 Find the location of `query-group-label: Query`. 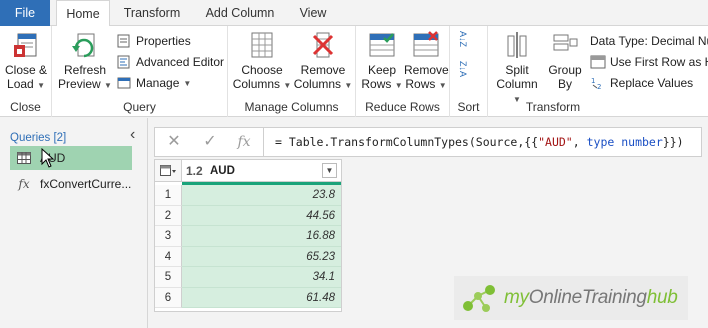

query-group-label: Query is located at coordinates (139, 107).